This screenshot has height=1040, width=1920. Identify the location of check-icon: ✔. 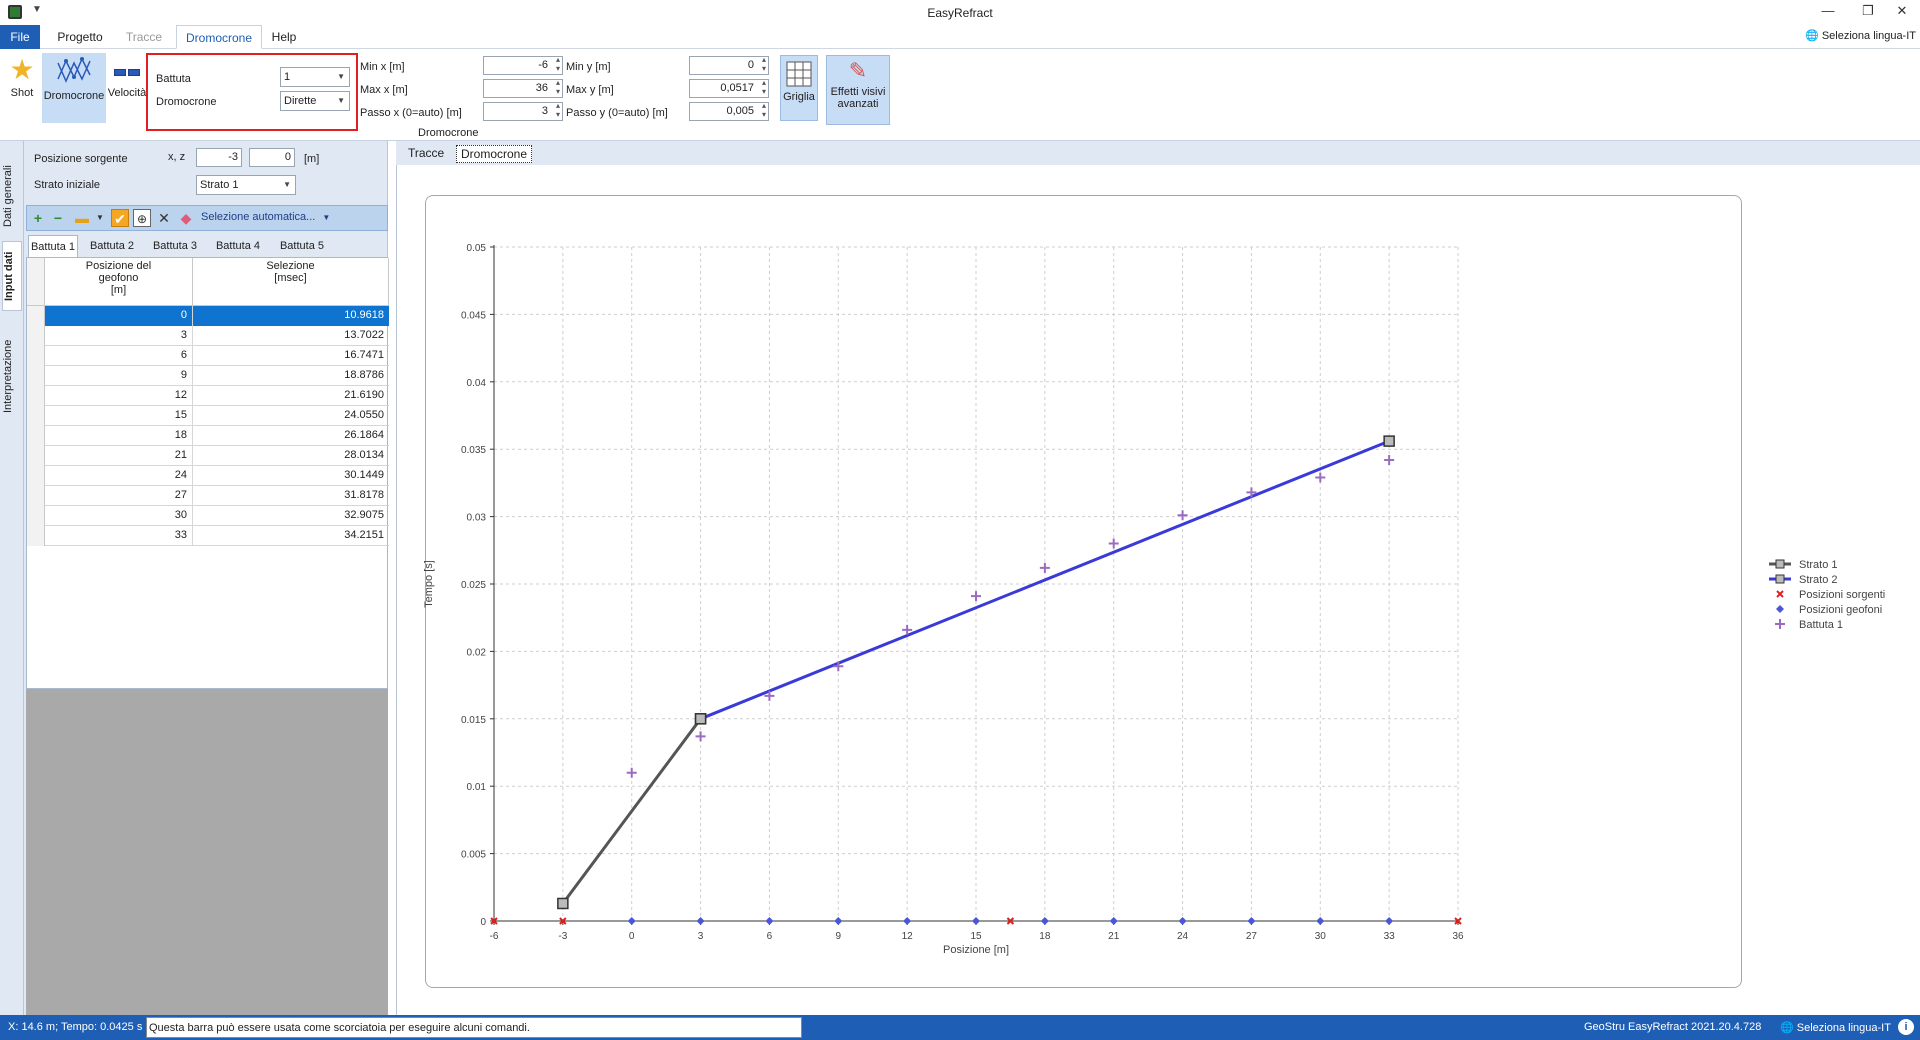
(120, 218).